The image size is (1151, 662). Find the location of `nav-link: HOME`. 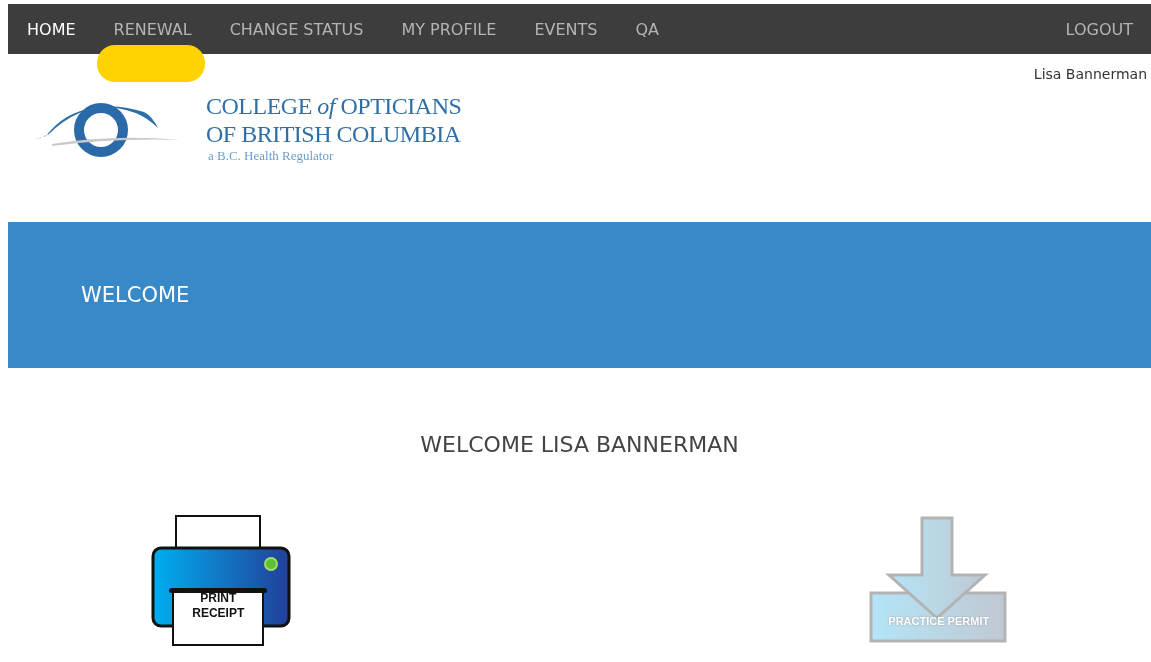

nav-link: HOME is located at coordinates (51, 29).